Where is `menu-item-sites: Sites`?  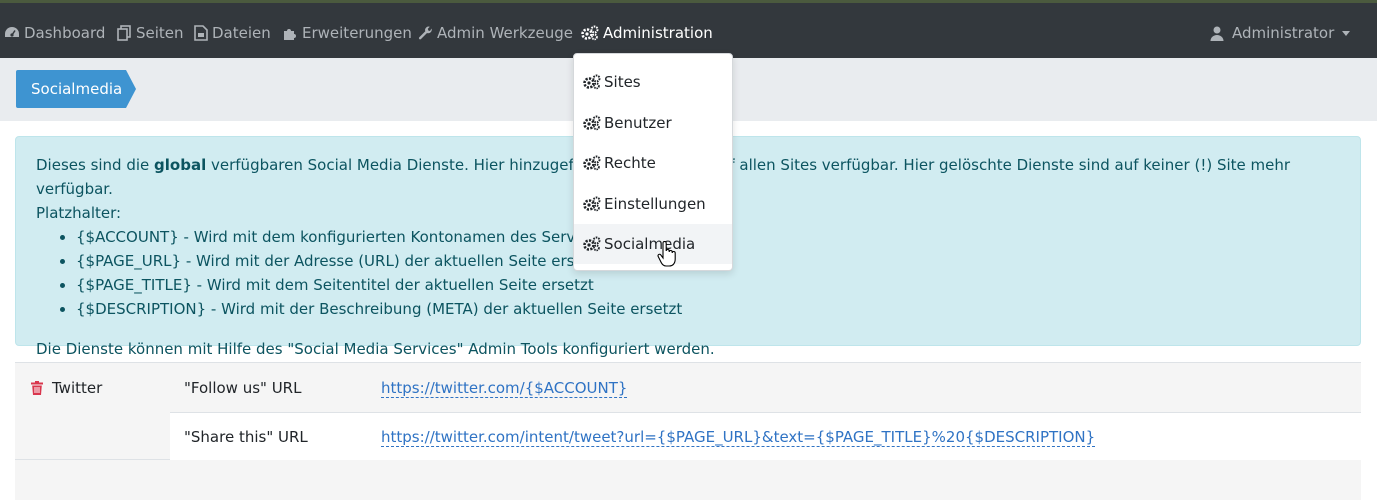
menu-item-sites: Sites is located at coordinates (653, 82).